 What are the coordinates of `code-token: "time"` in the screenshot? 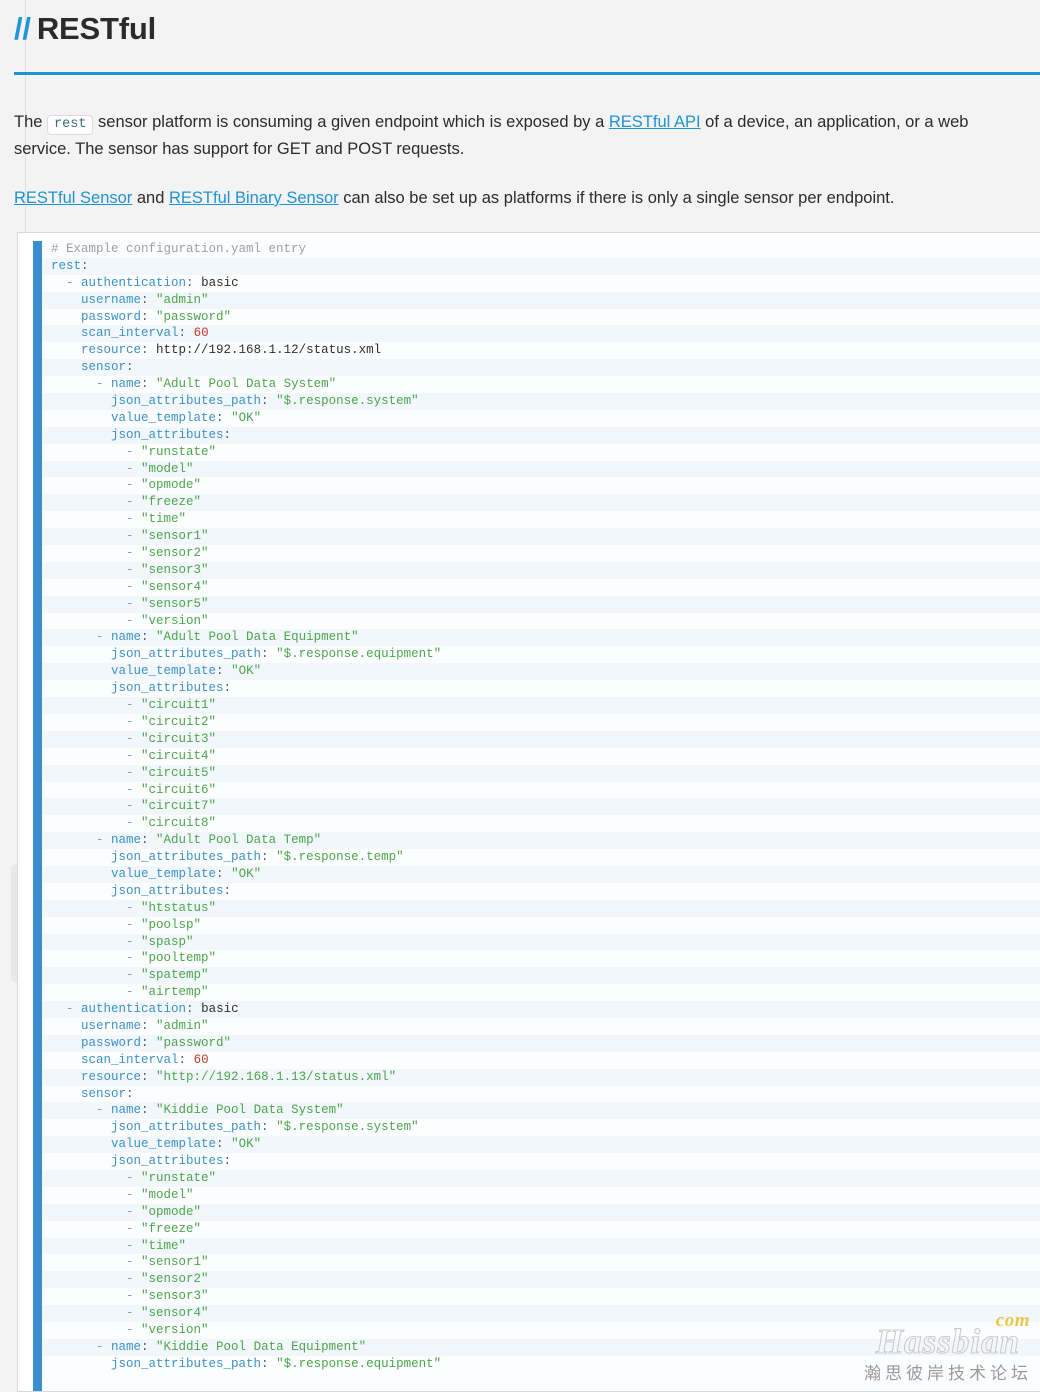 It's located at (164, 519).